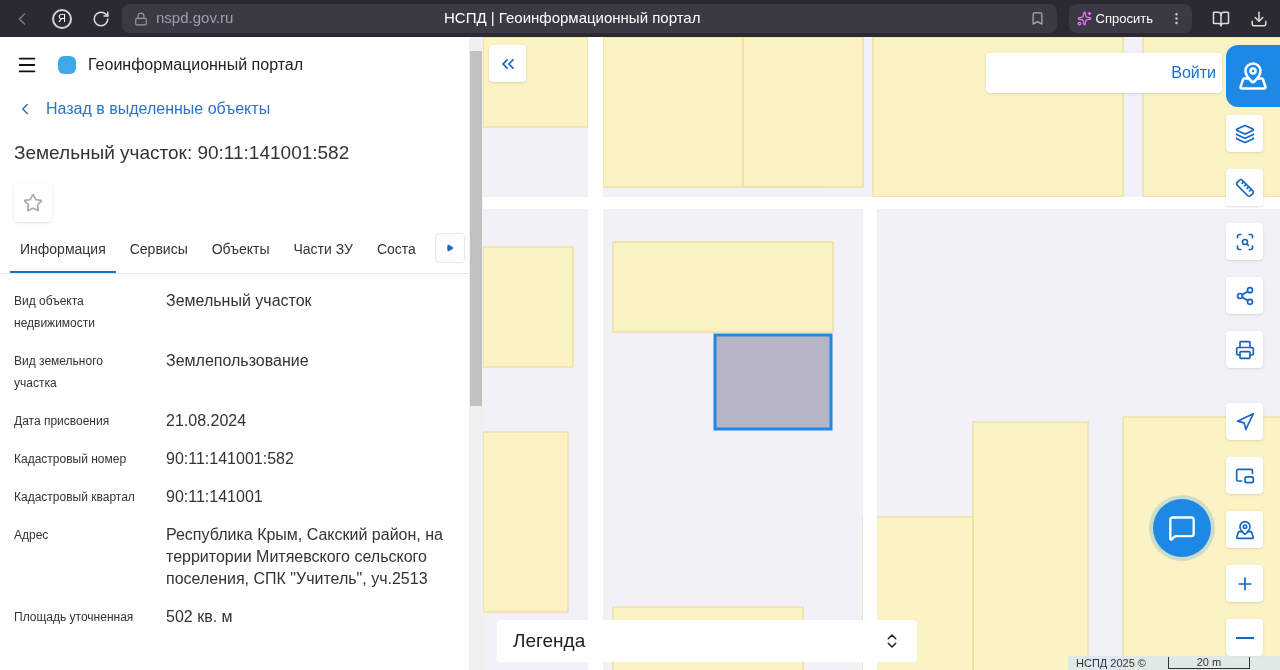 Image resolution: width=1280 pixels, height=670 pixels. I want to click on browser-logo: Я, so click(62, 18).